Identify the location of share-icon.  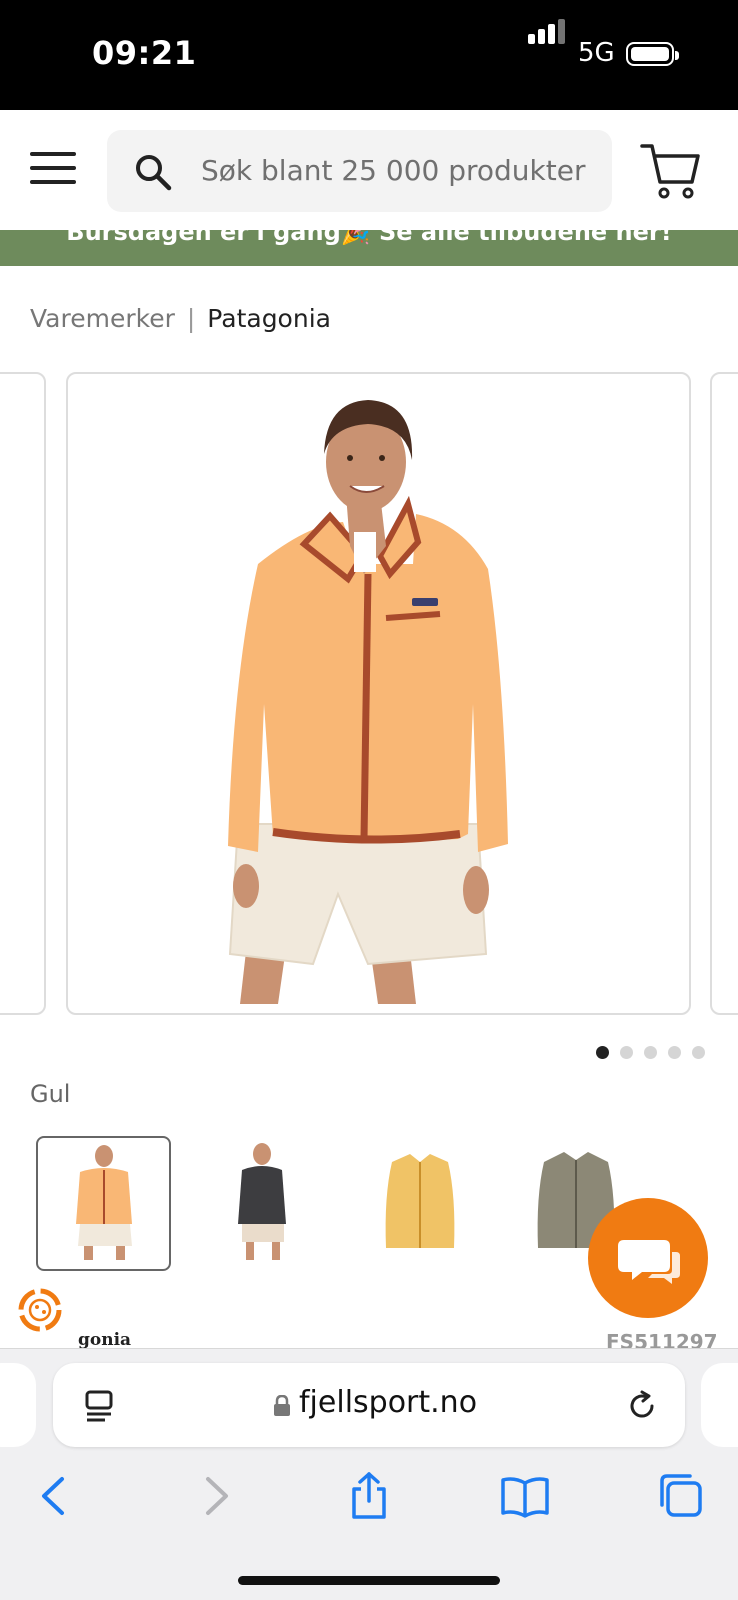
(369, 1496).